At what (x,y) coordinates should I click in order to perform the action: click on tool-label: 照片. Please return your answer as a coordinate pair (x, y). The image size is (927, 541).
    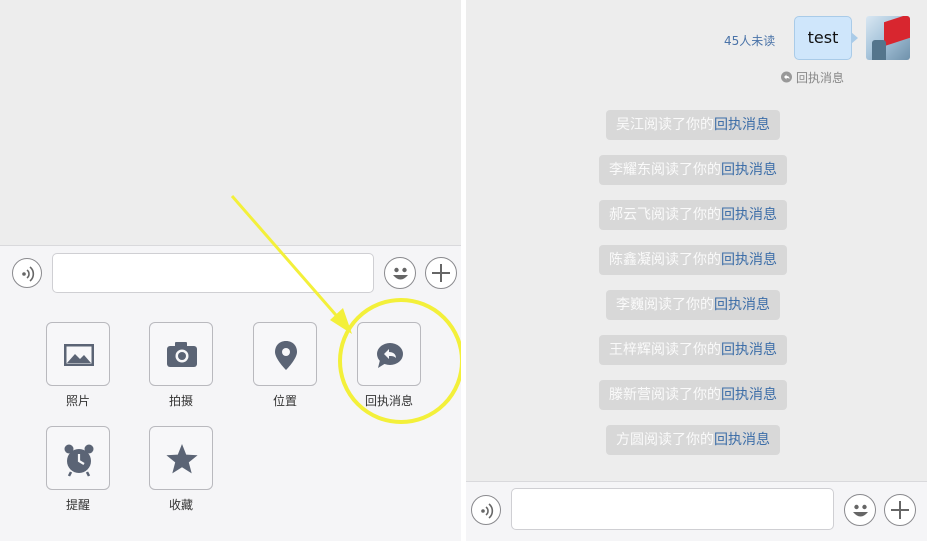
    Looking at the image, I should click on (77, 401).